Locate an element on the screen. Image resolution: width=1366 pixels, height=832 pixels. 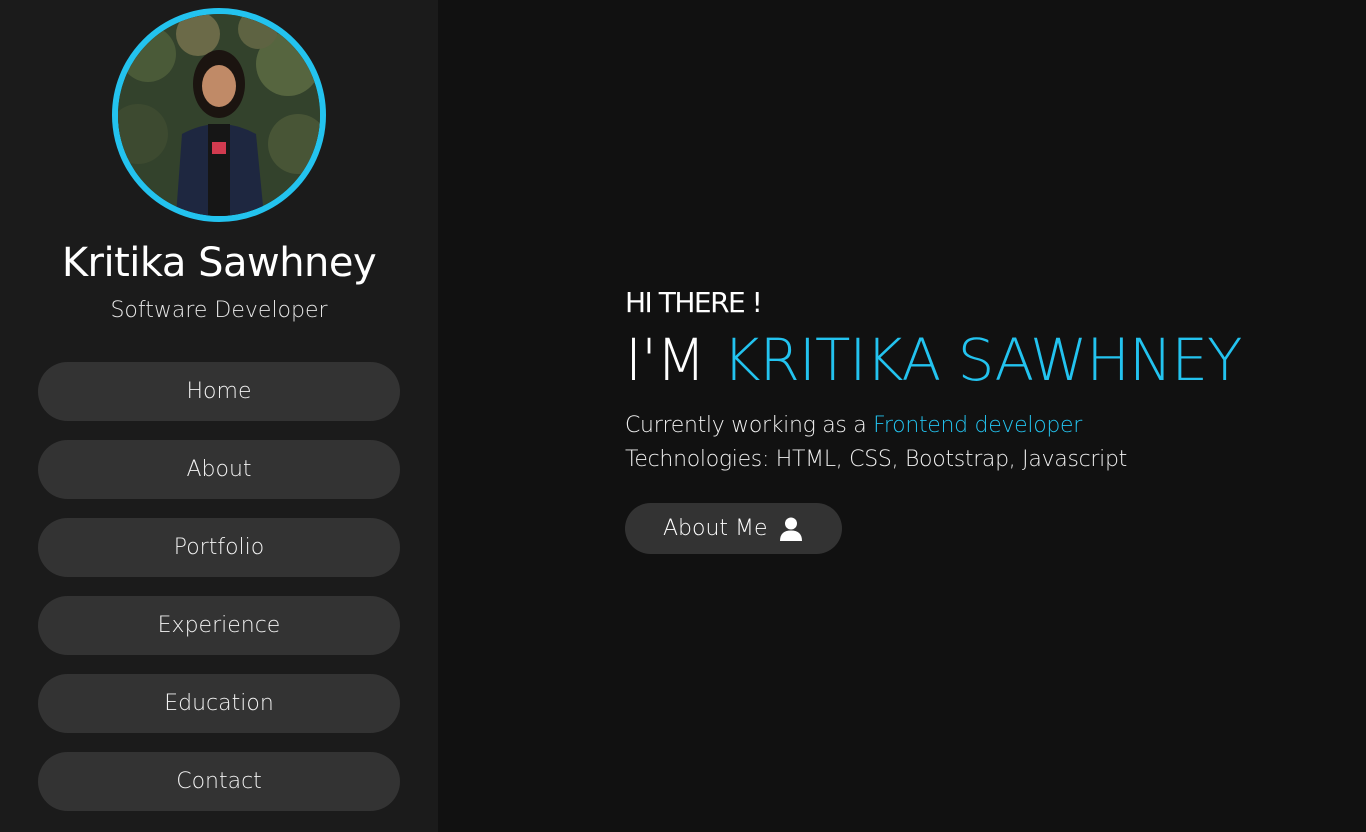
about-me-button: About Me is located at coordinates (733, 528).